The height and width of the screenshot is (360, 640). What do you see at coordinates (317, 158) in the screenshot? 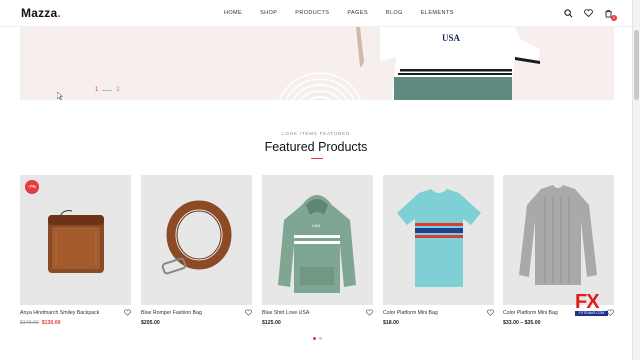
I see `title-underline` at bounding box center [317, 158].